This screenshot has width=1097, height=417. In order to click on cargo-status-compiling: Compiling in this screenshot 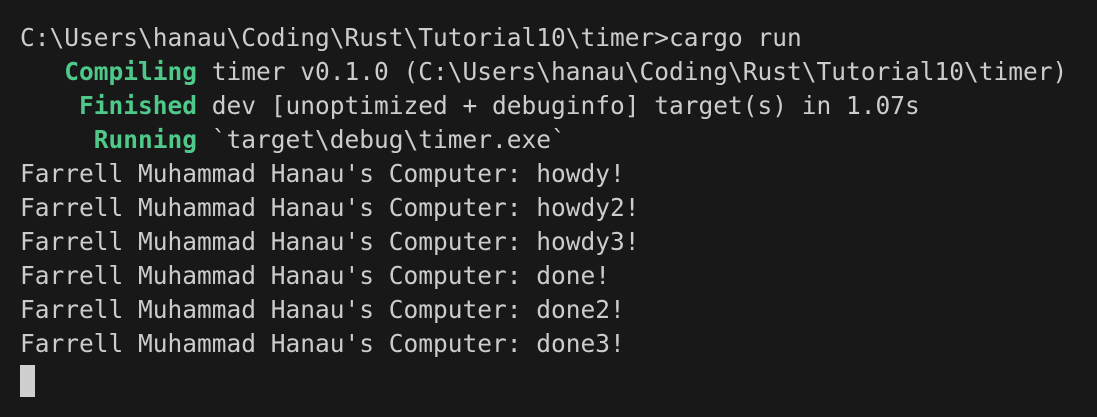, I will do `click(131, 71)`.